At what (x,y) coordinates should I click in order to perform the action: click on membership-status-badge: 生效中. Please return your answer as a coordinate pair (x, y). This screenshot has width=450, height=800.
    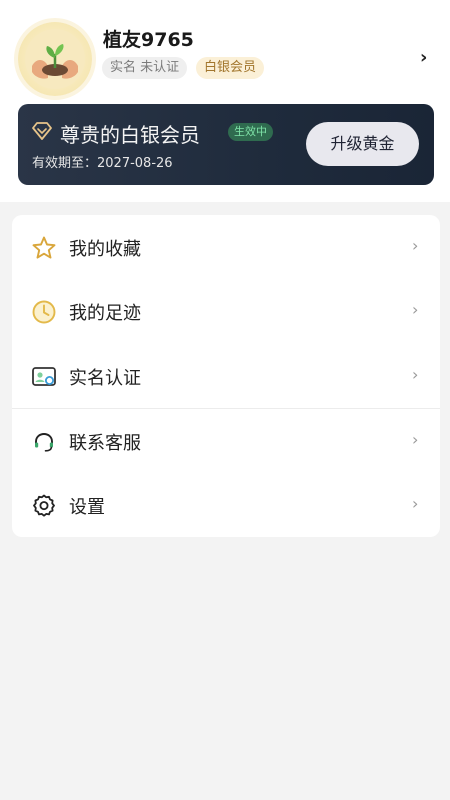
    Looking at the image, I should click on (250, 132).